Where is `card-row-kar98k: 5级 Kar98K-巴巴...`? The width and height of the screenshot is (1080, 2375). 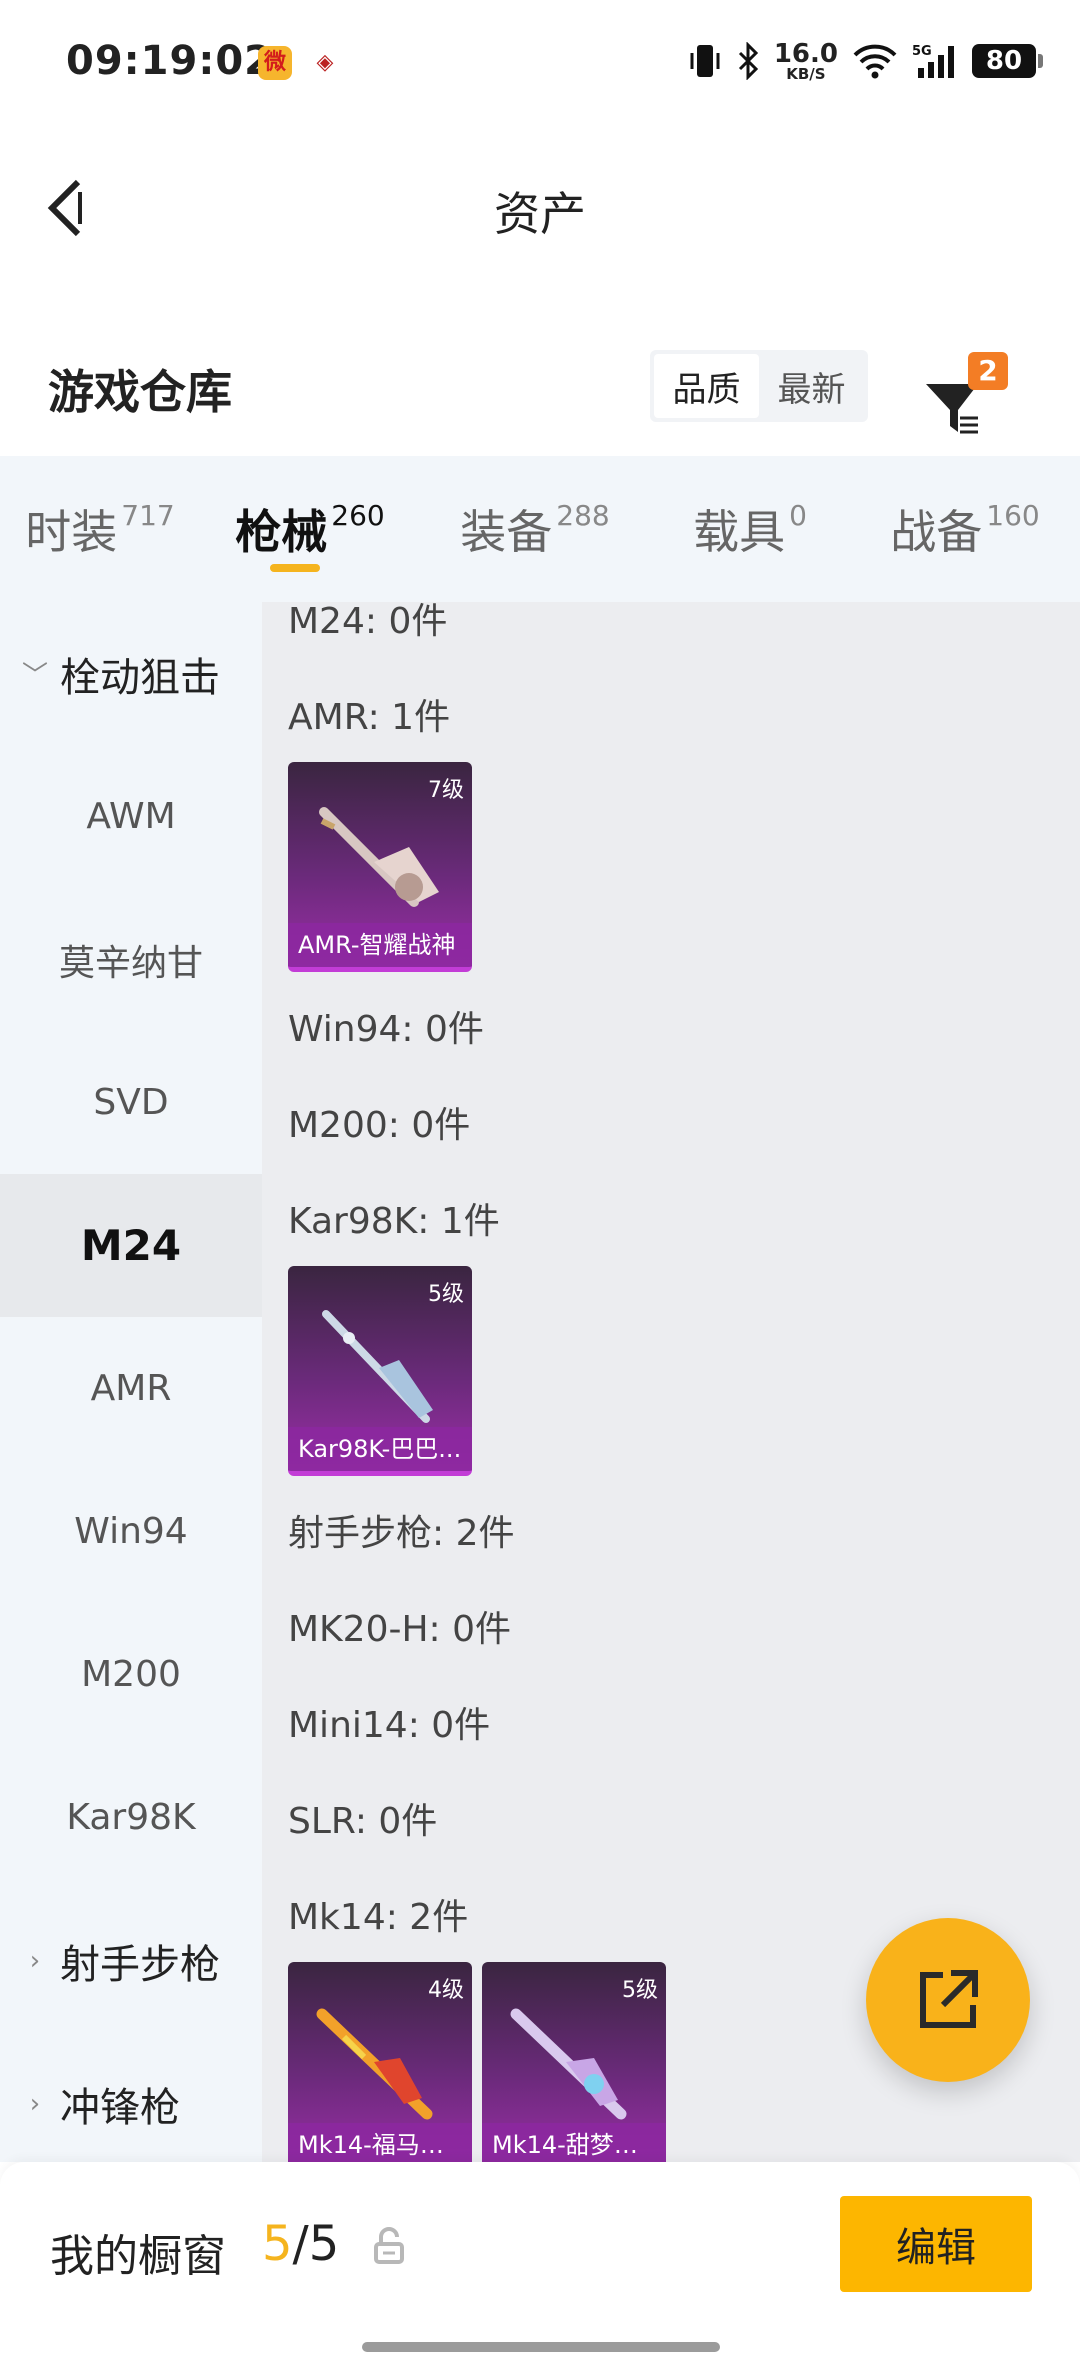 card-row-kar98k: 5级 Kar98K-巴巴... is located at coordinates (683, 1371).